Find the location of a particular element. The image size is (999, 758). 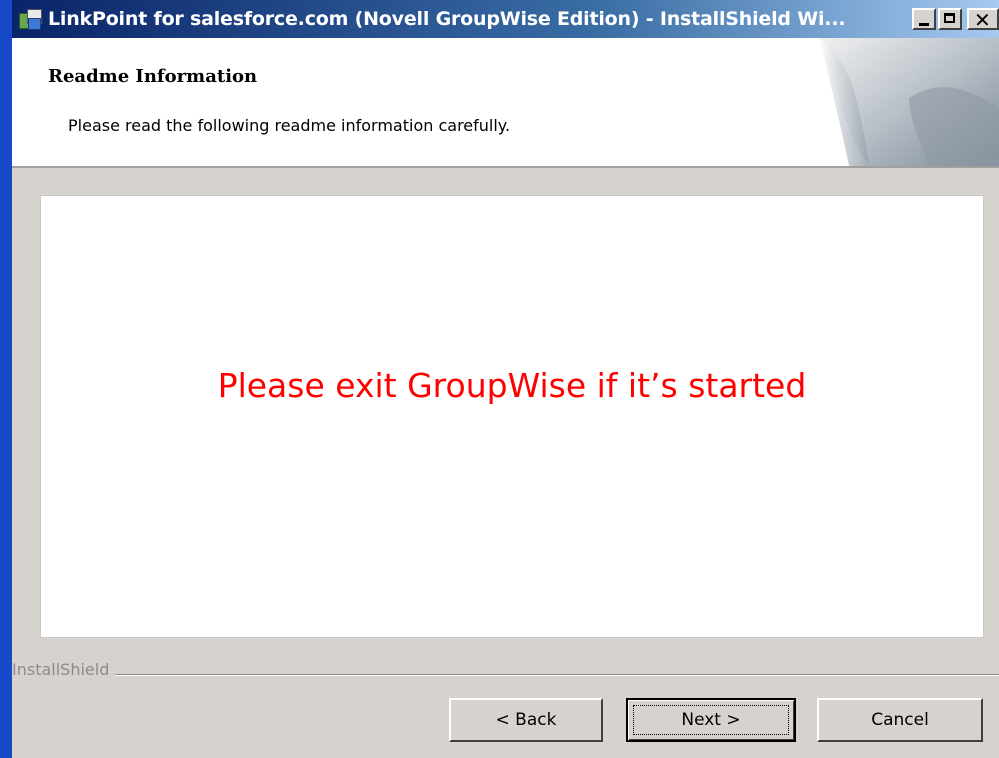

page-curl-graphic is located at coordinates (909, 102).